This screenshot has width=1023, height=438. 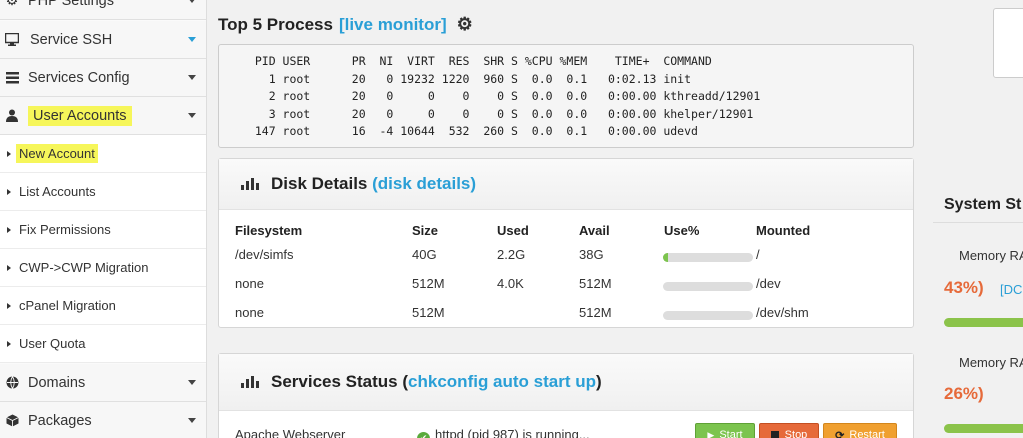 What do you see at coordinates (103, 192) in the screenshot?
I see `sidebar-sub-list-accounts: List Accounts` at bounding box center [103, 192].